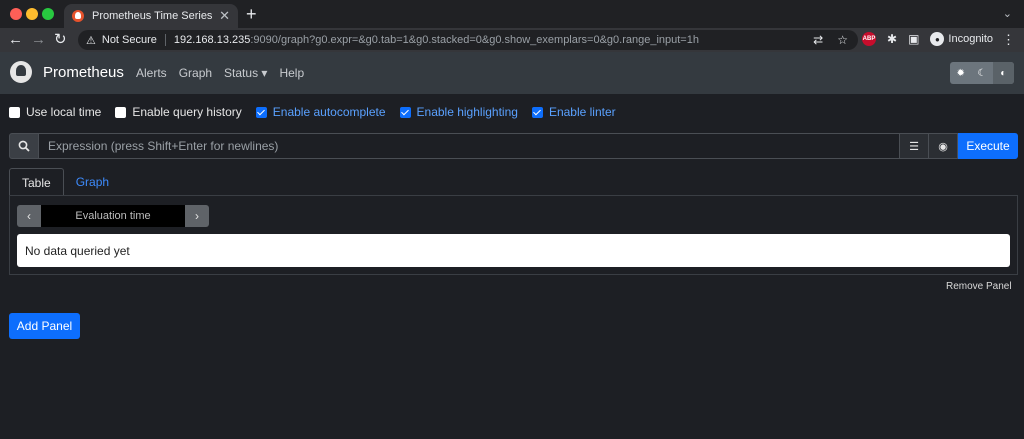 The height and width of the screenshot is (439, 1024). What do you see at coordinates (129, 40) in the screenshot?
I see `security-status: Not Secure` at bounding box center [129, 40].